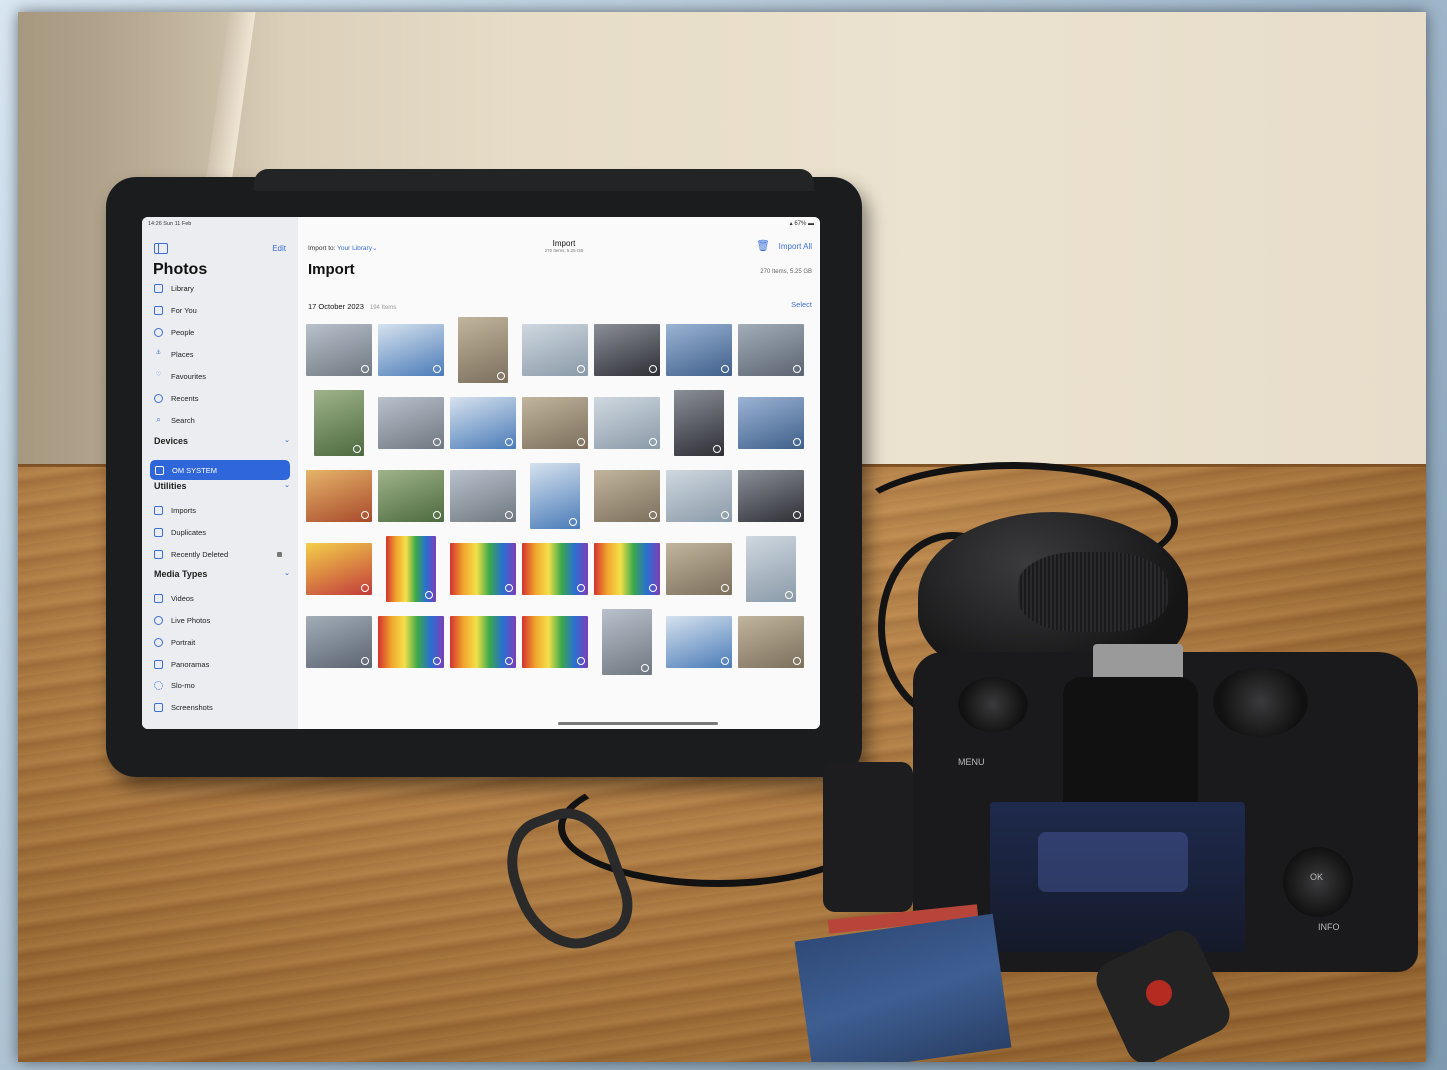 The width and height of the screenshot is (1447, 1070). What do you see at coordinates (161, 248) in the screenshot?
I see `sidebar-toggle-icon` at bounding box center [161, 248].